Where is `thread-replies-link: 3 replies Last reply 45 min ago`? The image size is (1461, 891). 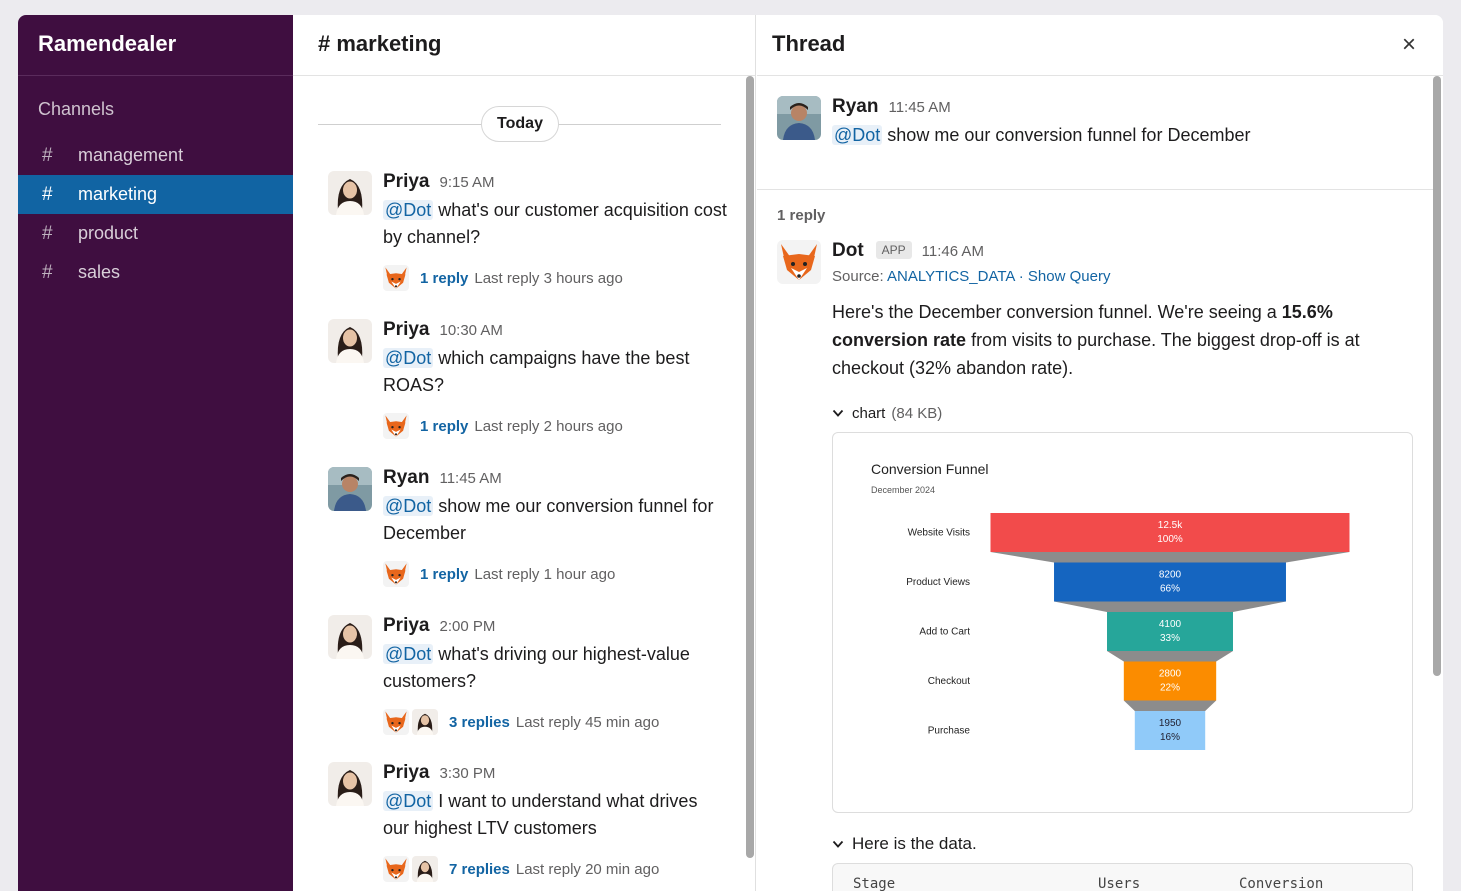
thread-replies-link: 3 replies Last reply 45 min ago is located at coordinates (555, 722).